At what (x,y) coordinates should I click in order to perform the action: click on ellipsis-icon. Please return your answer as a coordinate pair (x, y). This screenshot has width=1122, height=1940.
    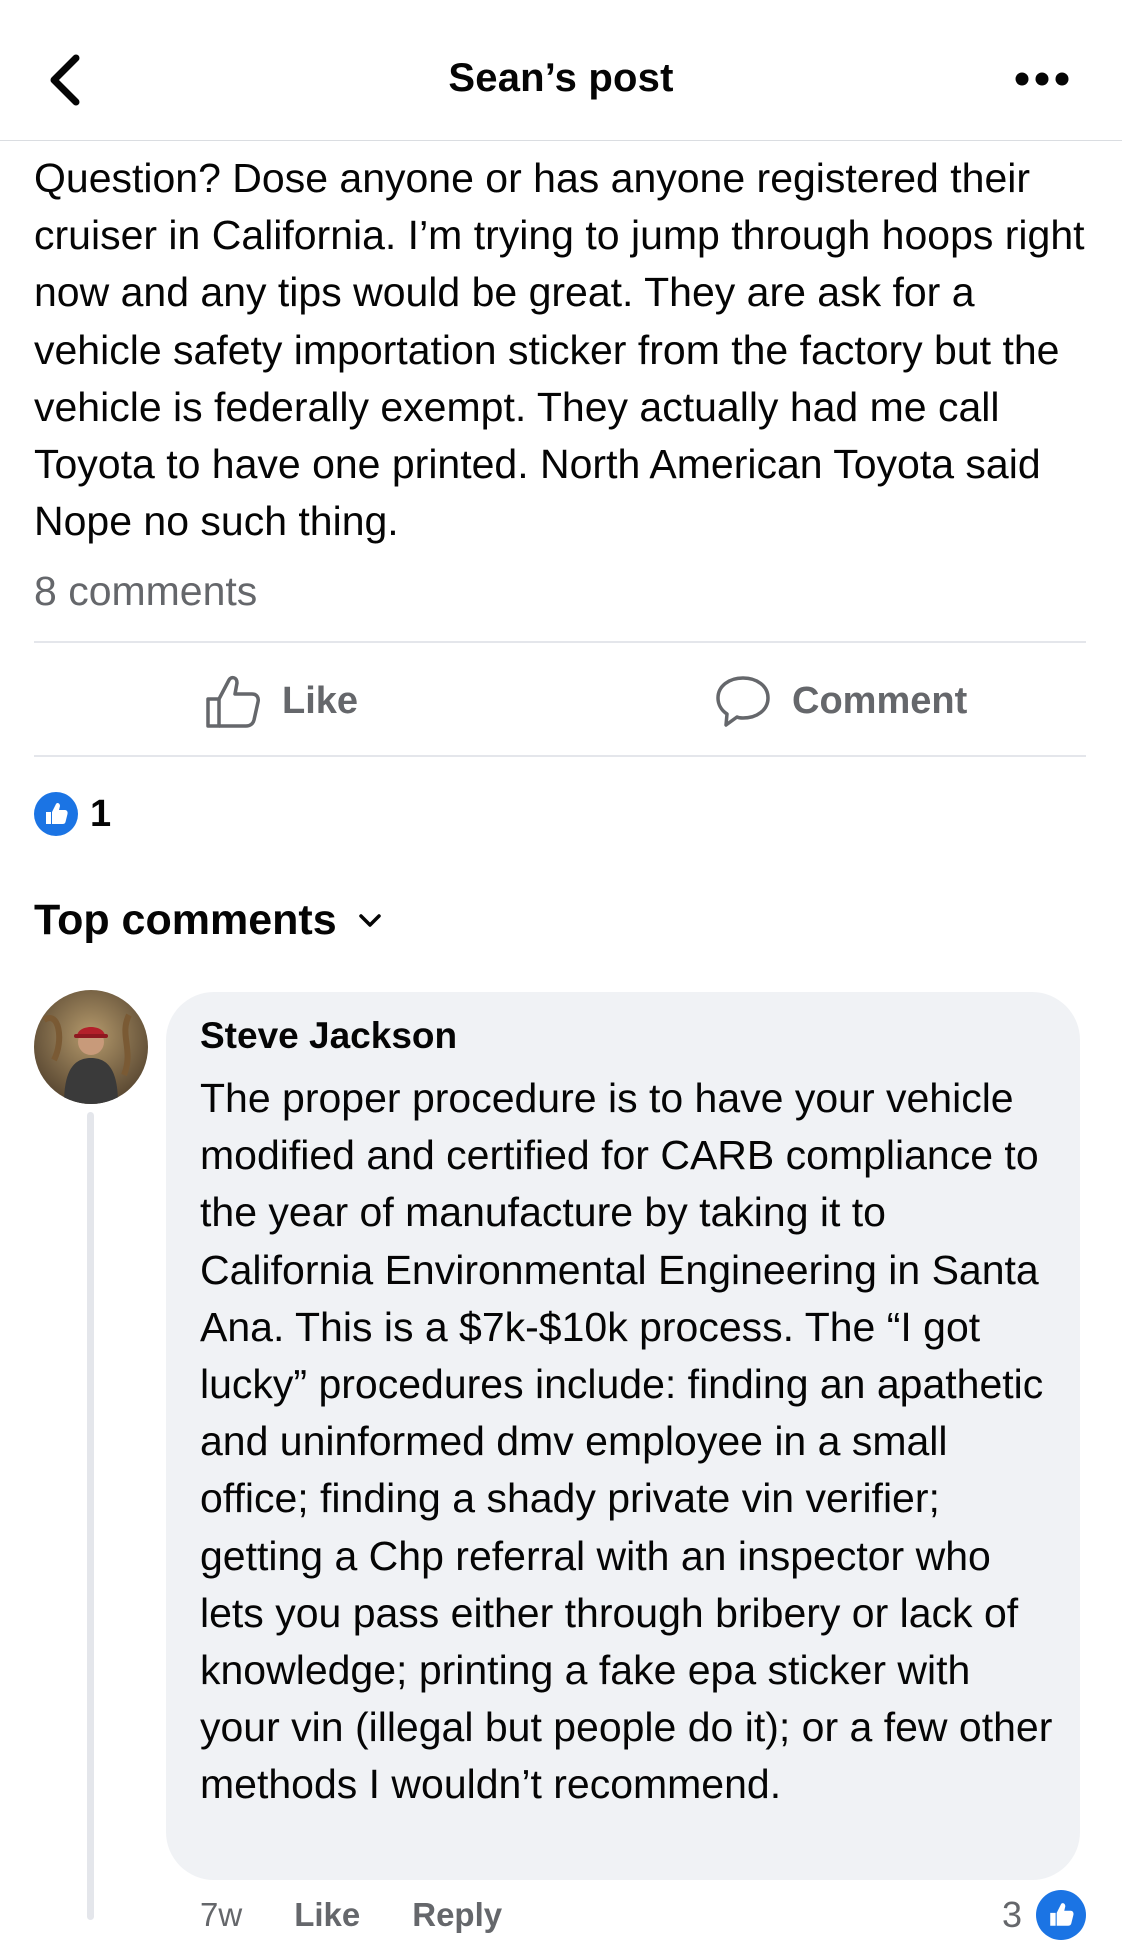
    Looking at the image, I should click on (1042, 79).